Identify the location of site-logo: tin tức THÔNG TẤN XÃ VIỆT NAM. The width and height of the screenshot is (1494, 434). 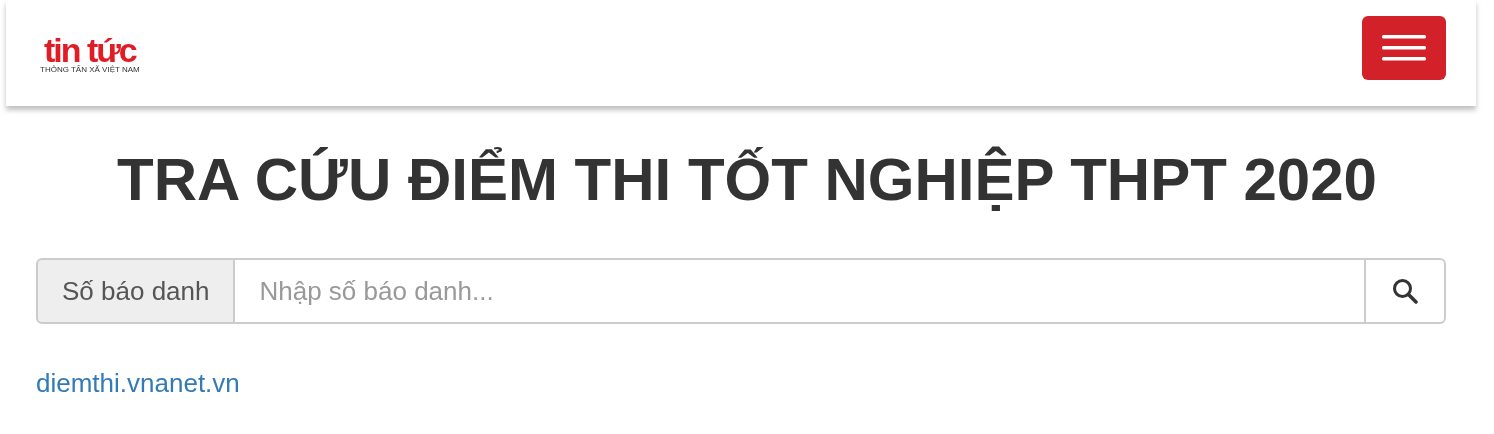
(90, 55).